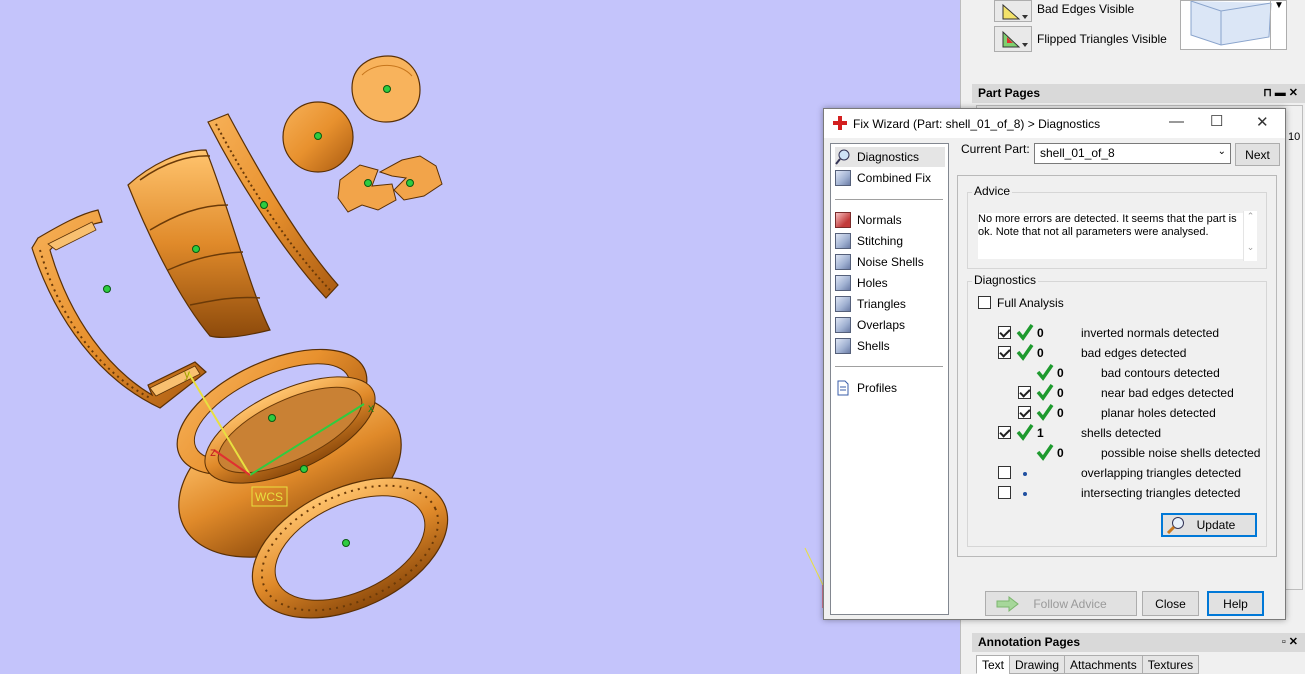 The image size is (1305, 674). I want to click on nav-item-profiles: Profiles, so click(890, 388).